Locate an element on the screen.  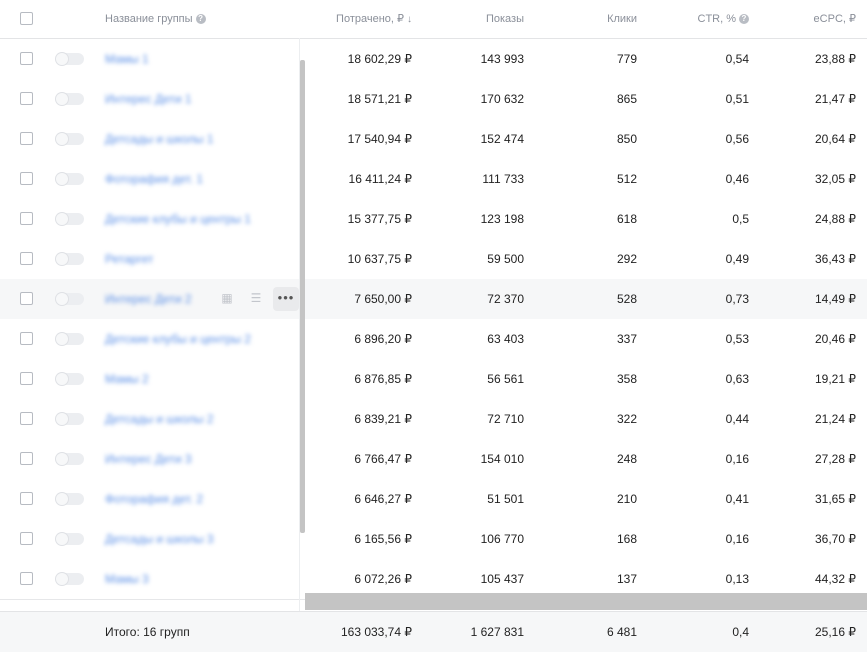
group-name-link: Детсады и школы 1 is located at coordinates (159, 139).